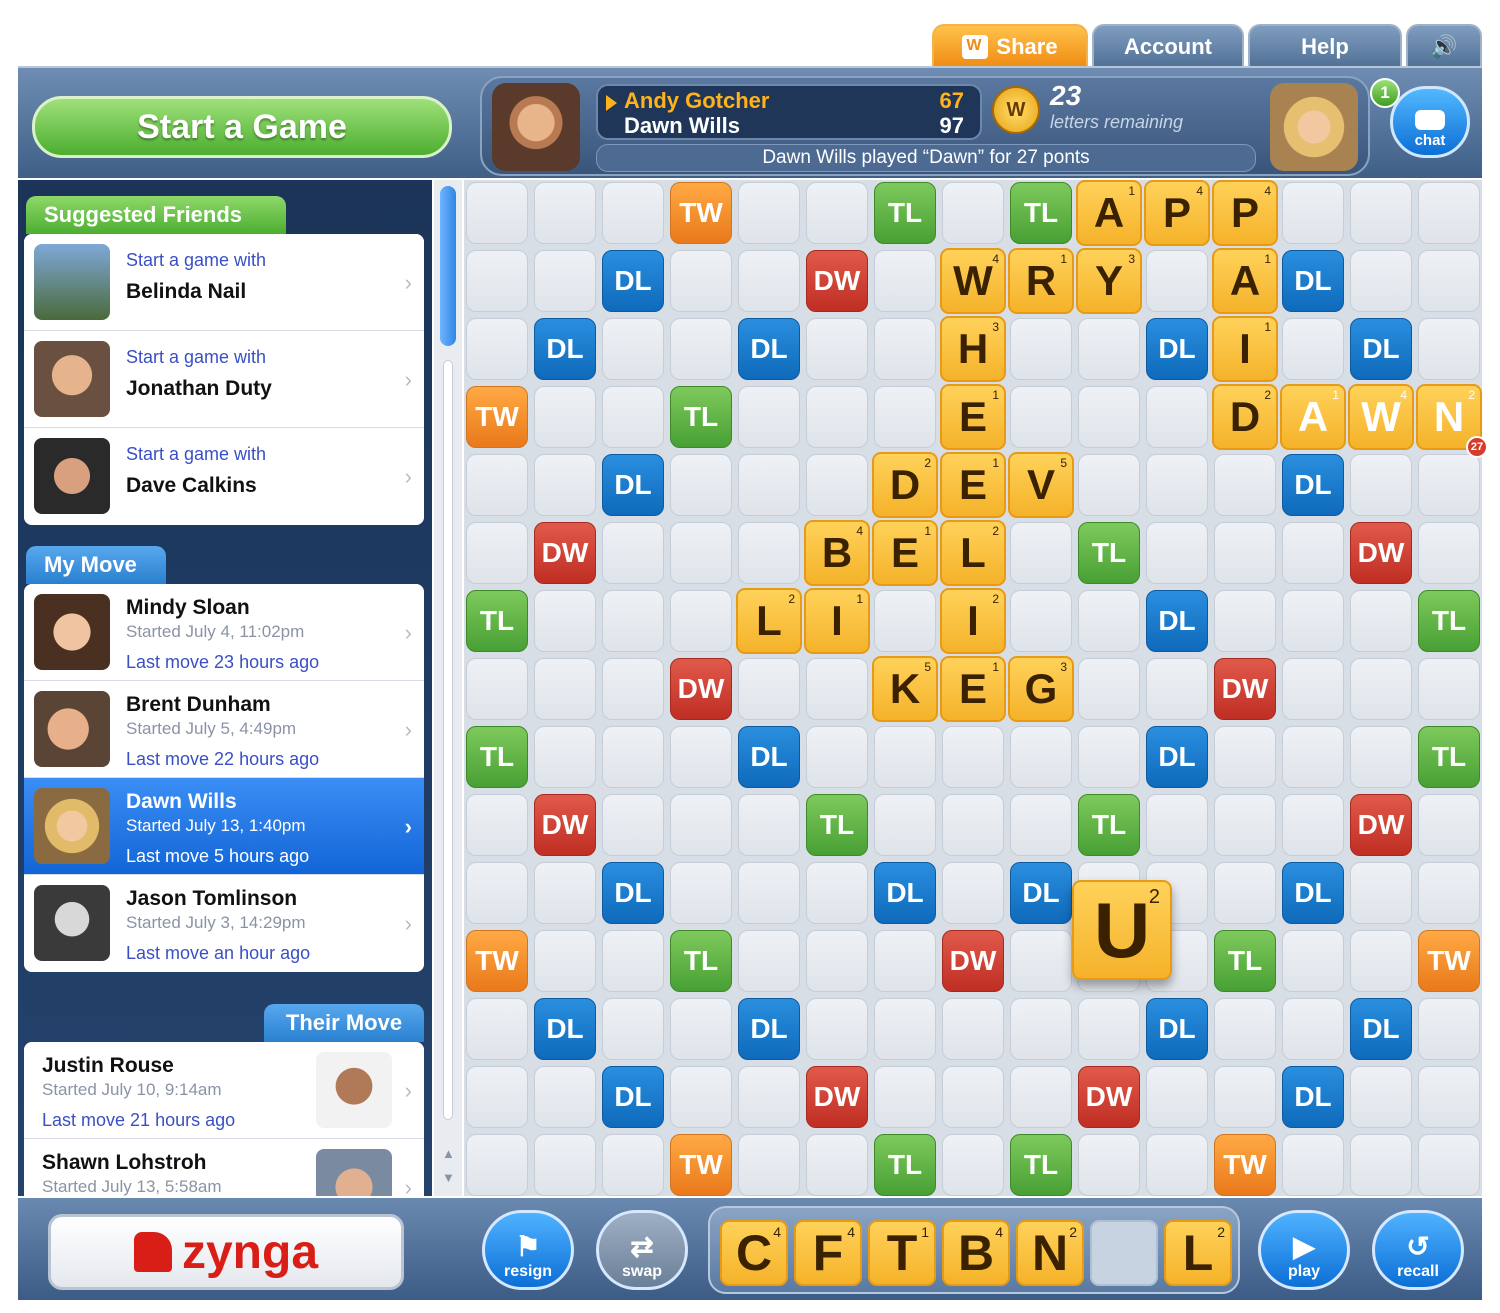 This screenshot has height=1313, width=1500. Describe the element at coordinates (1124, 1253) in the screenshot. I see `rack-slot-empty` at that location.